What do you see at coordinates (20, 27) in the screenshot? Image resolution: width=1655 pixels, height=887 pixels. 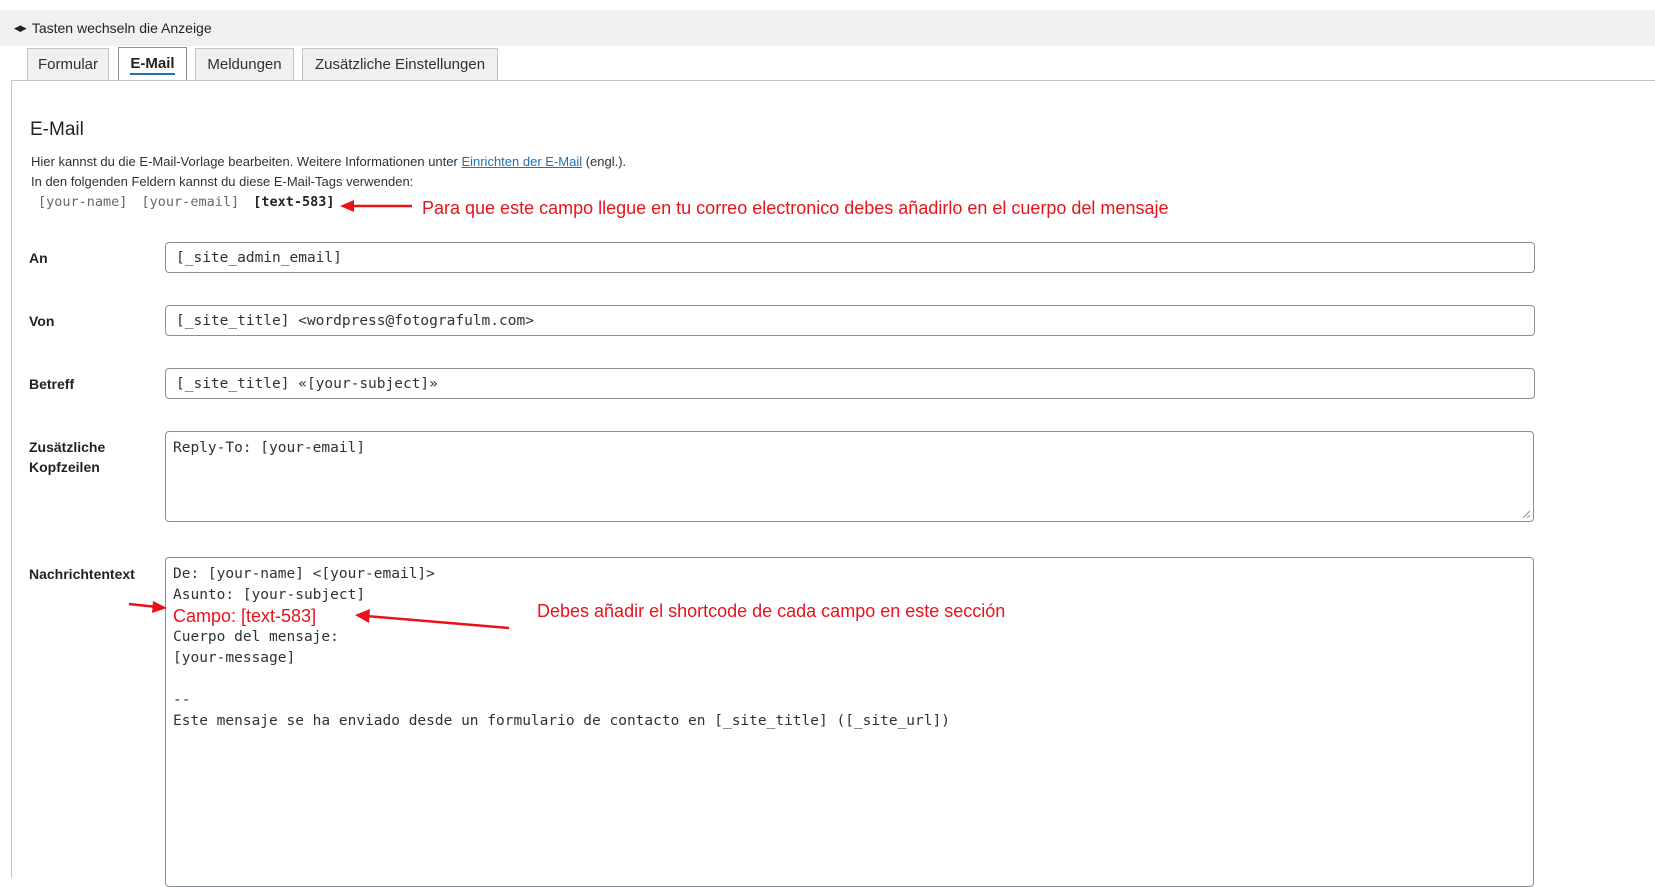 I see `left-right-arrows-icon: ◀▶` at bounding box center [20, 27].